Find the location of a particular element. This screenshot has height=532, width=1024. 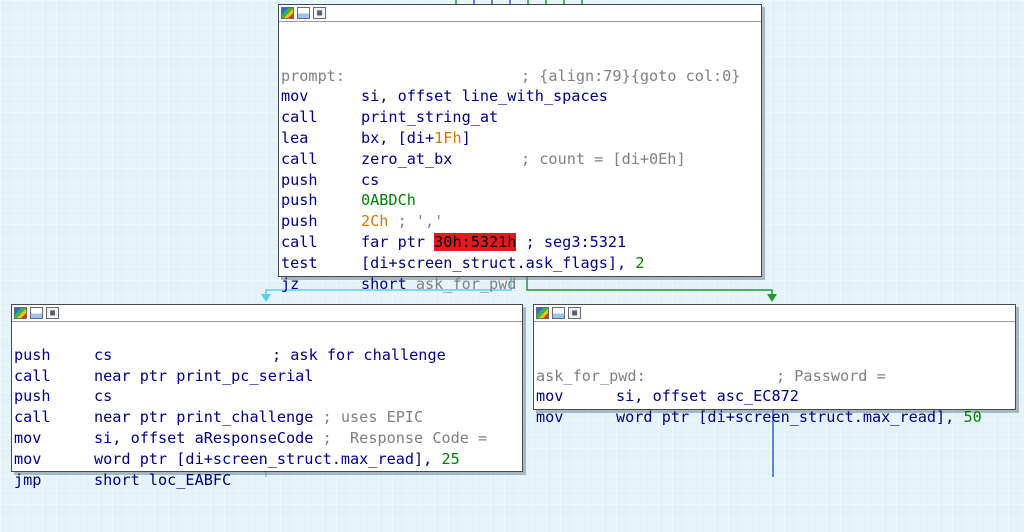

comment: ; uses EPIC is located at coordinates (368, 417).